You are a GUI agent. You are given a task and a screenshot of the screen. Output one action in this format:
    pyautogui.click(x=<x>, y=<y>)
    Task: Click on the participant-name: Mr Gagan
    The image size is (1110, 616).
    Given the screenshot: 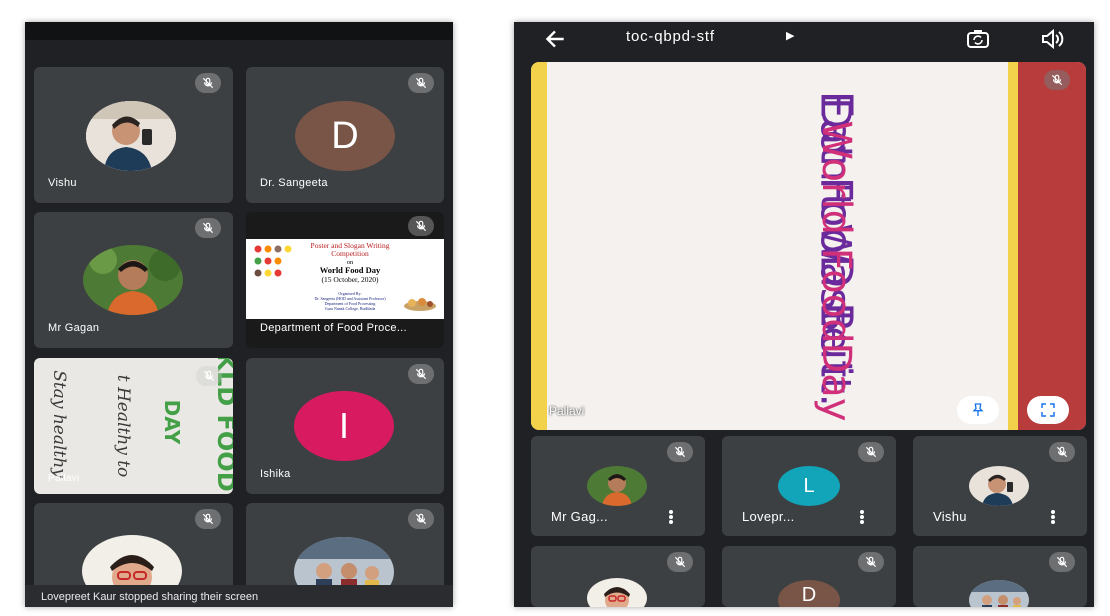 What is the action you would take?
    pyautogui.click(x=74, y=328)
    